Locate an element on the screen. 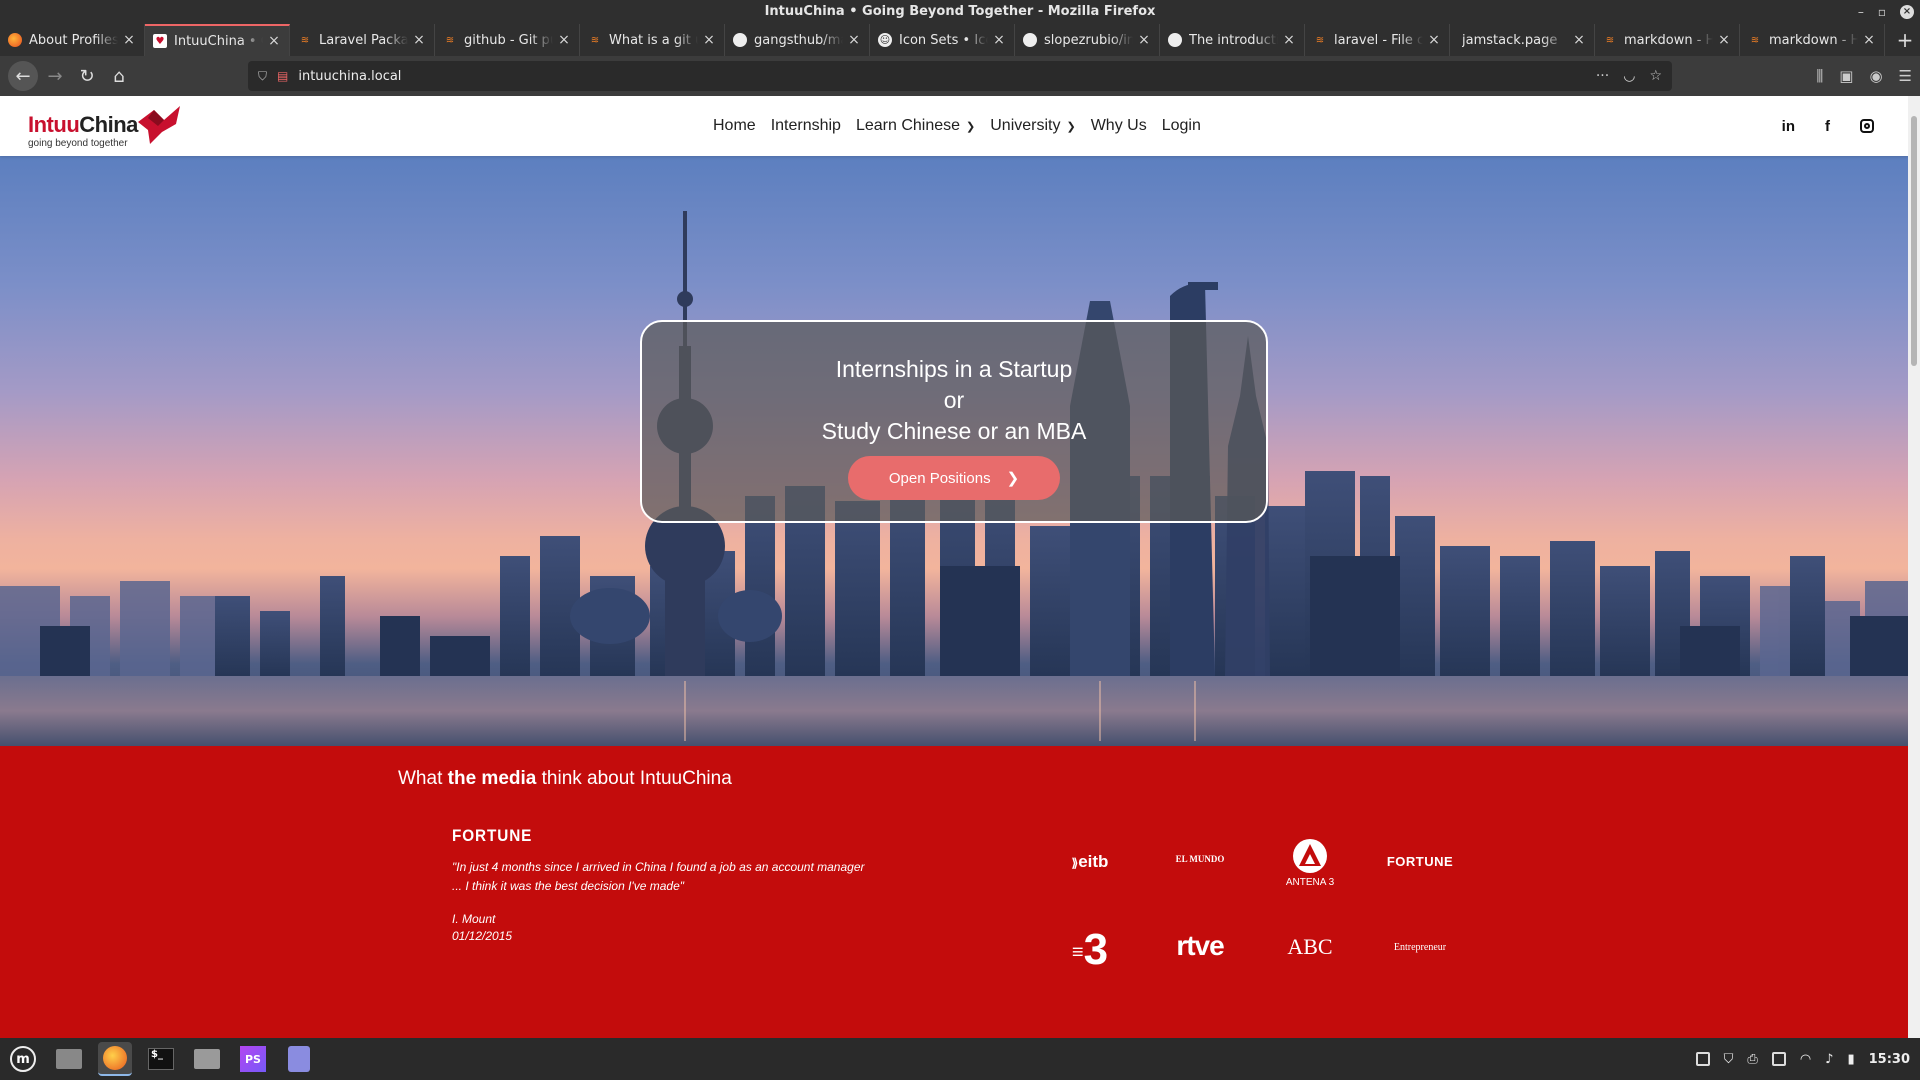 The width and height of the screenshot is (1920, 1080). new-tab-icon: + is located at coordinates (1905, 40).